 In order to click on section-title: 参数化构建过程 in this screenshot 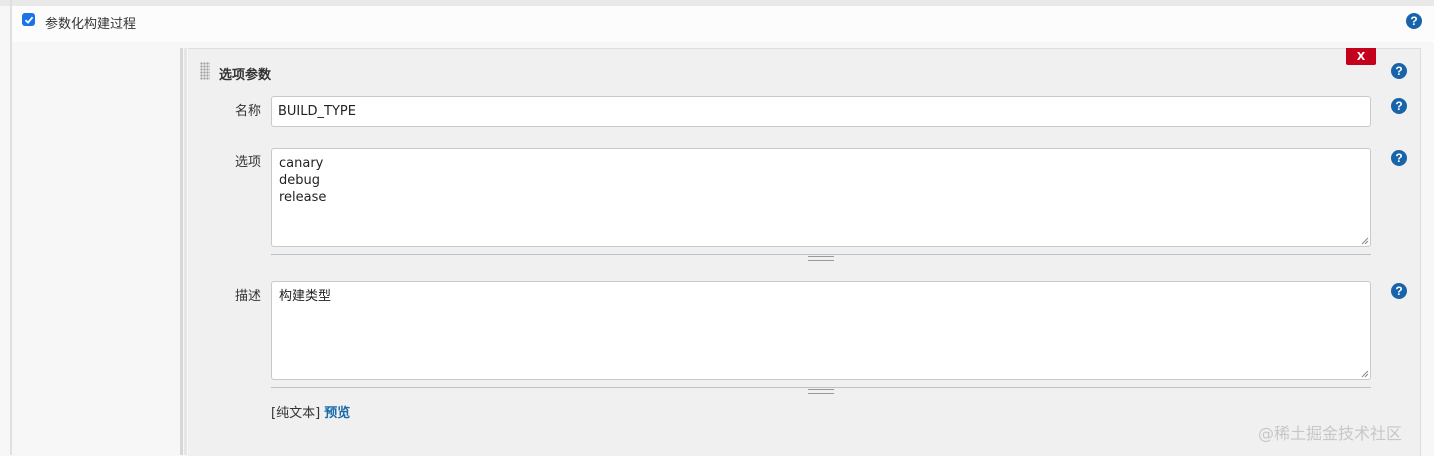, I will do `click(91, 24)`.